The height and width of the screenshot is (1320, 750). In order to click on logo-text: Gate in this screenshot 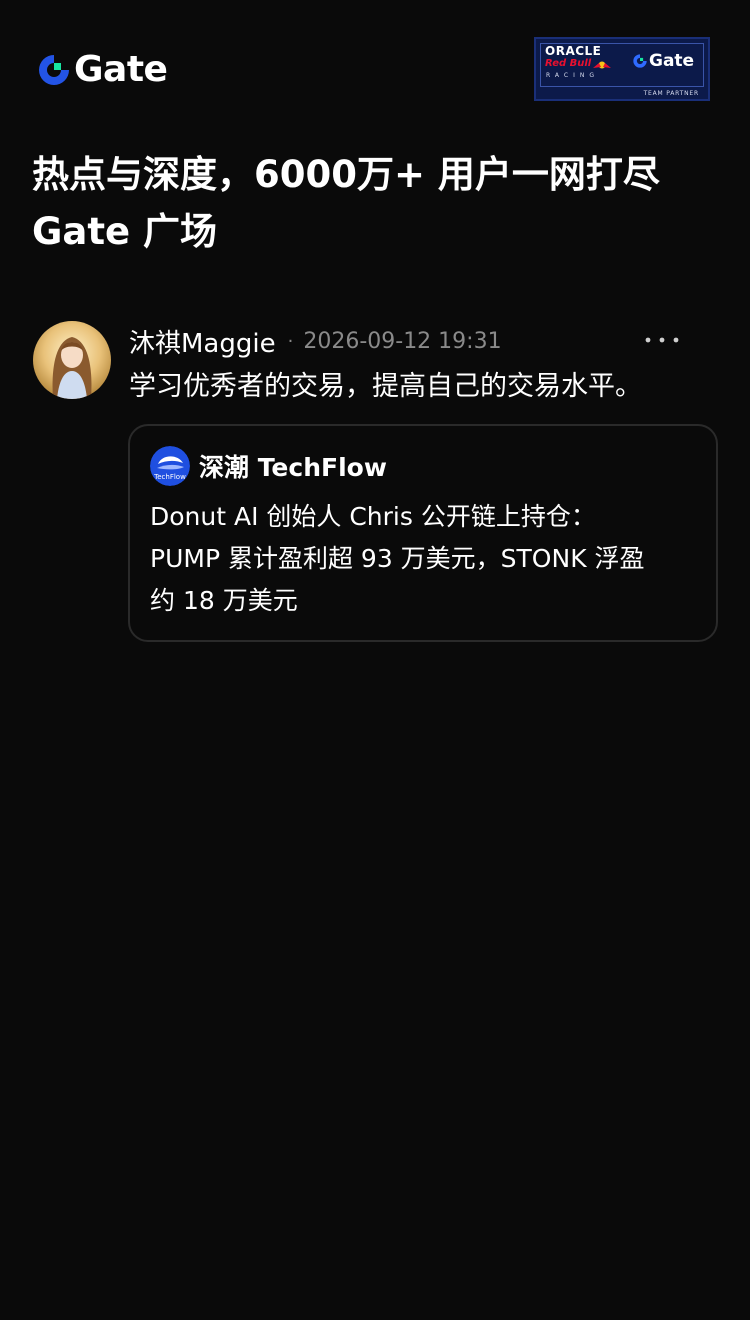, I will do `click(121, 69)`.